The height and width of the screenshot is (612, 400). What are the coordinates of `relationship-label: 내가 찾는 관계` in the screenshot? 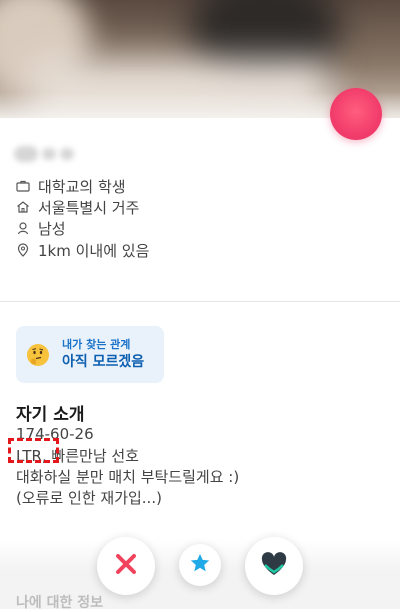 It's located at (96, 344).